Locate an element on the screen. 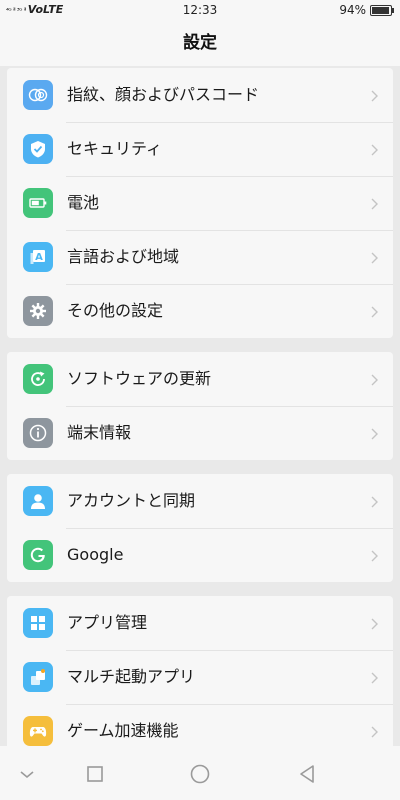  settings-group: アカウントと同期 Google is located at coordinates (200, 528).